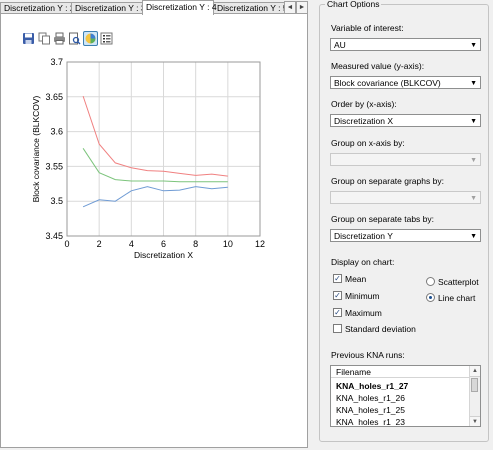 The width and height of the screenshot is (493, 450). I want to click on x-tick-label: 8, so click(195, 244).